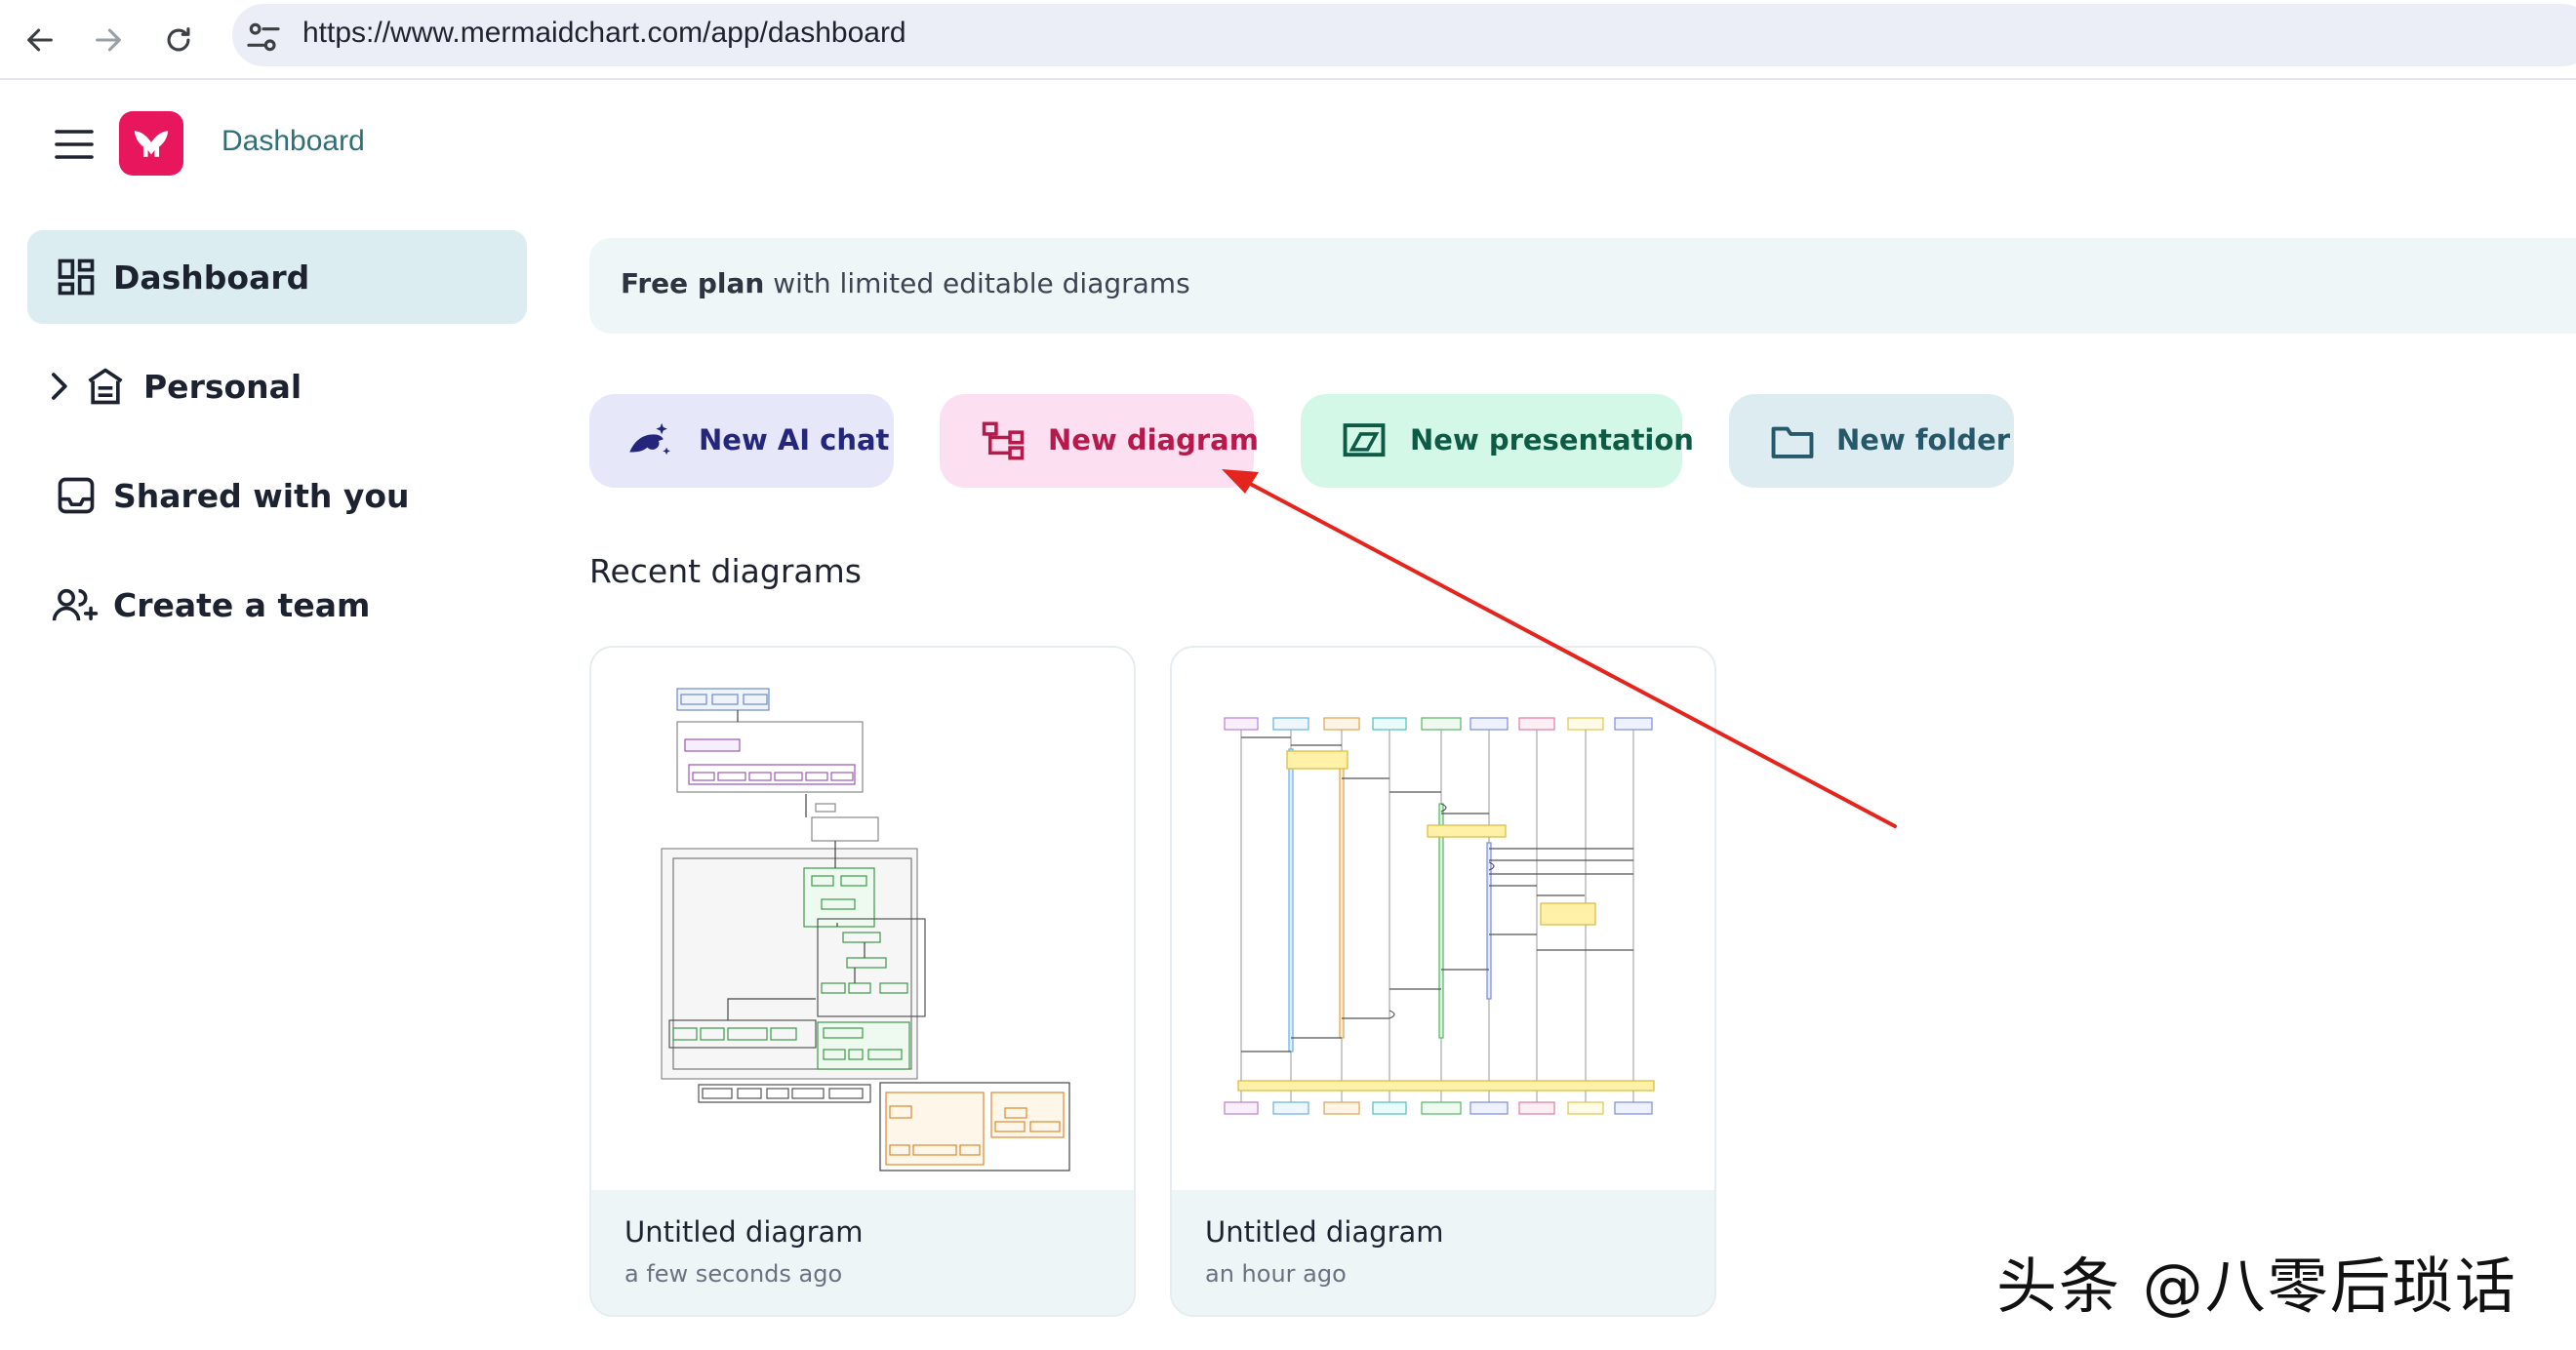 The height and width of the screenshot is (1350, 2576). What do you see at coordinates (2256, 1286) in the screenshot?
I see `watermark: 头条 @八零后琐话` at bounding box center [2256, 1286].